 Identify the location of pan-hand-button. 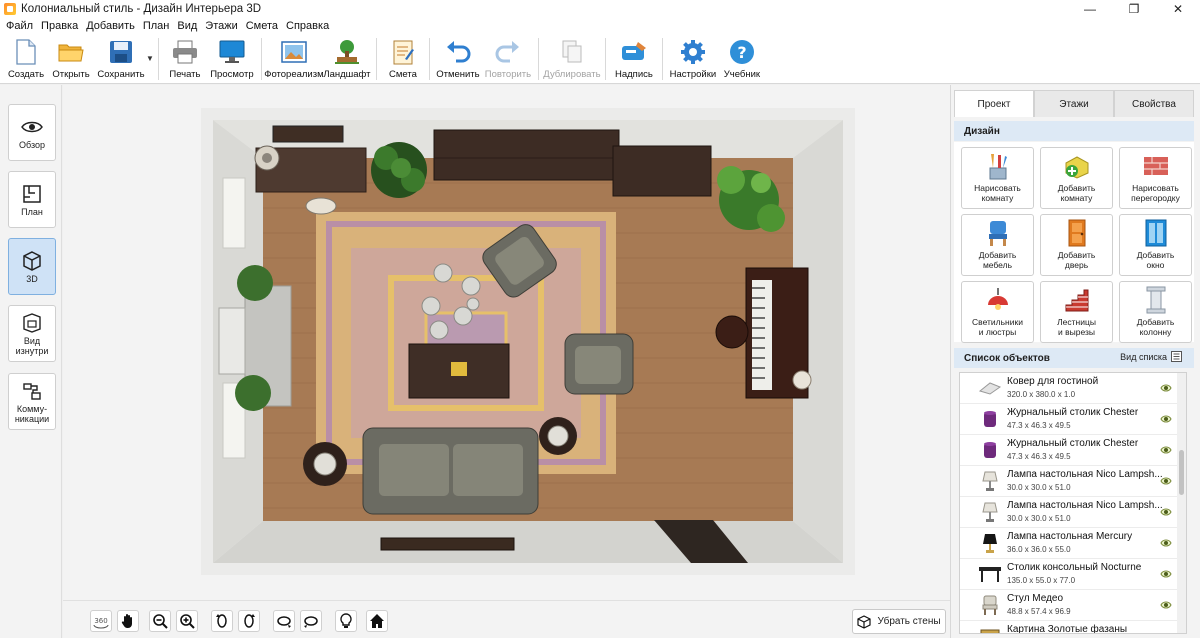
(128, 621).